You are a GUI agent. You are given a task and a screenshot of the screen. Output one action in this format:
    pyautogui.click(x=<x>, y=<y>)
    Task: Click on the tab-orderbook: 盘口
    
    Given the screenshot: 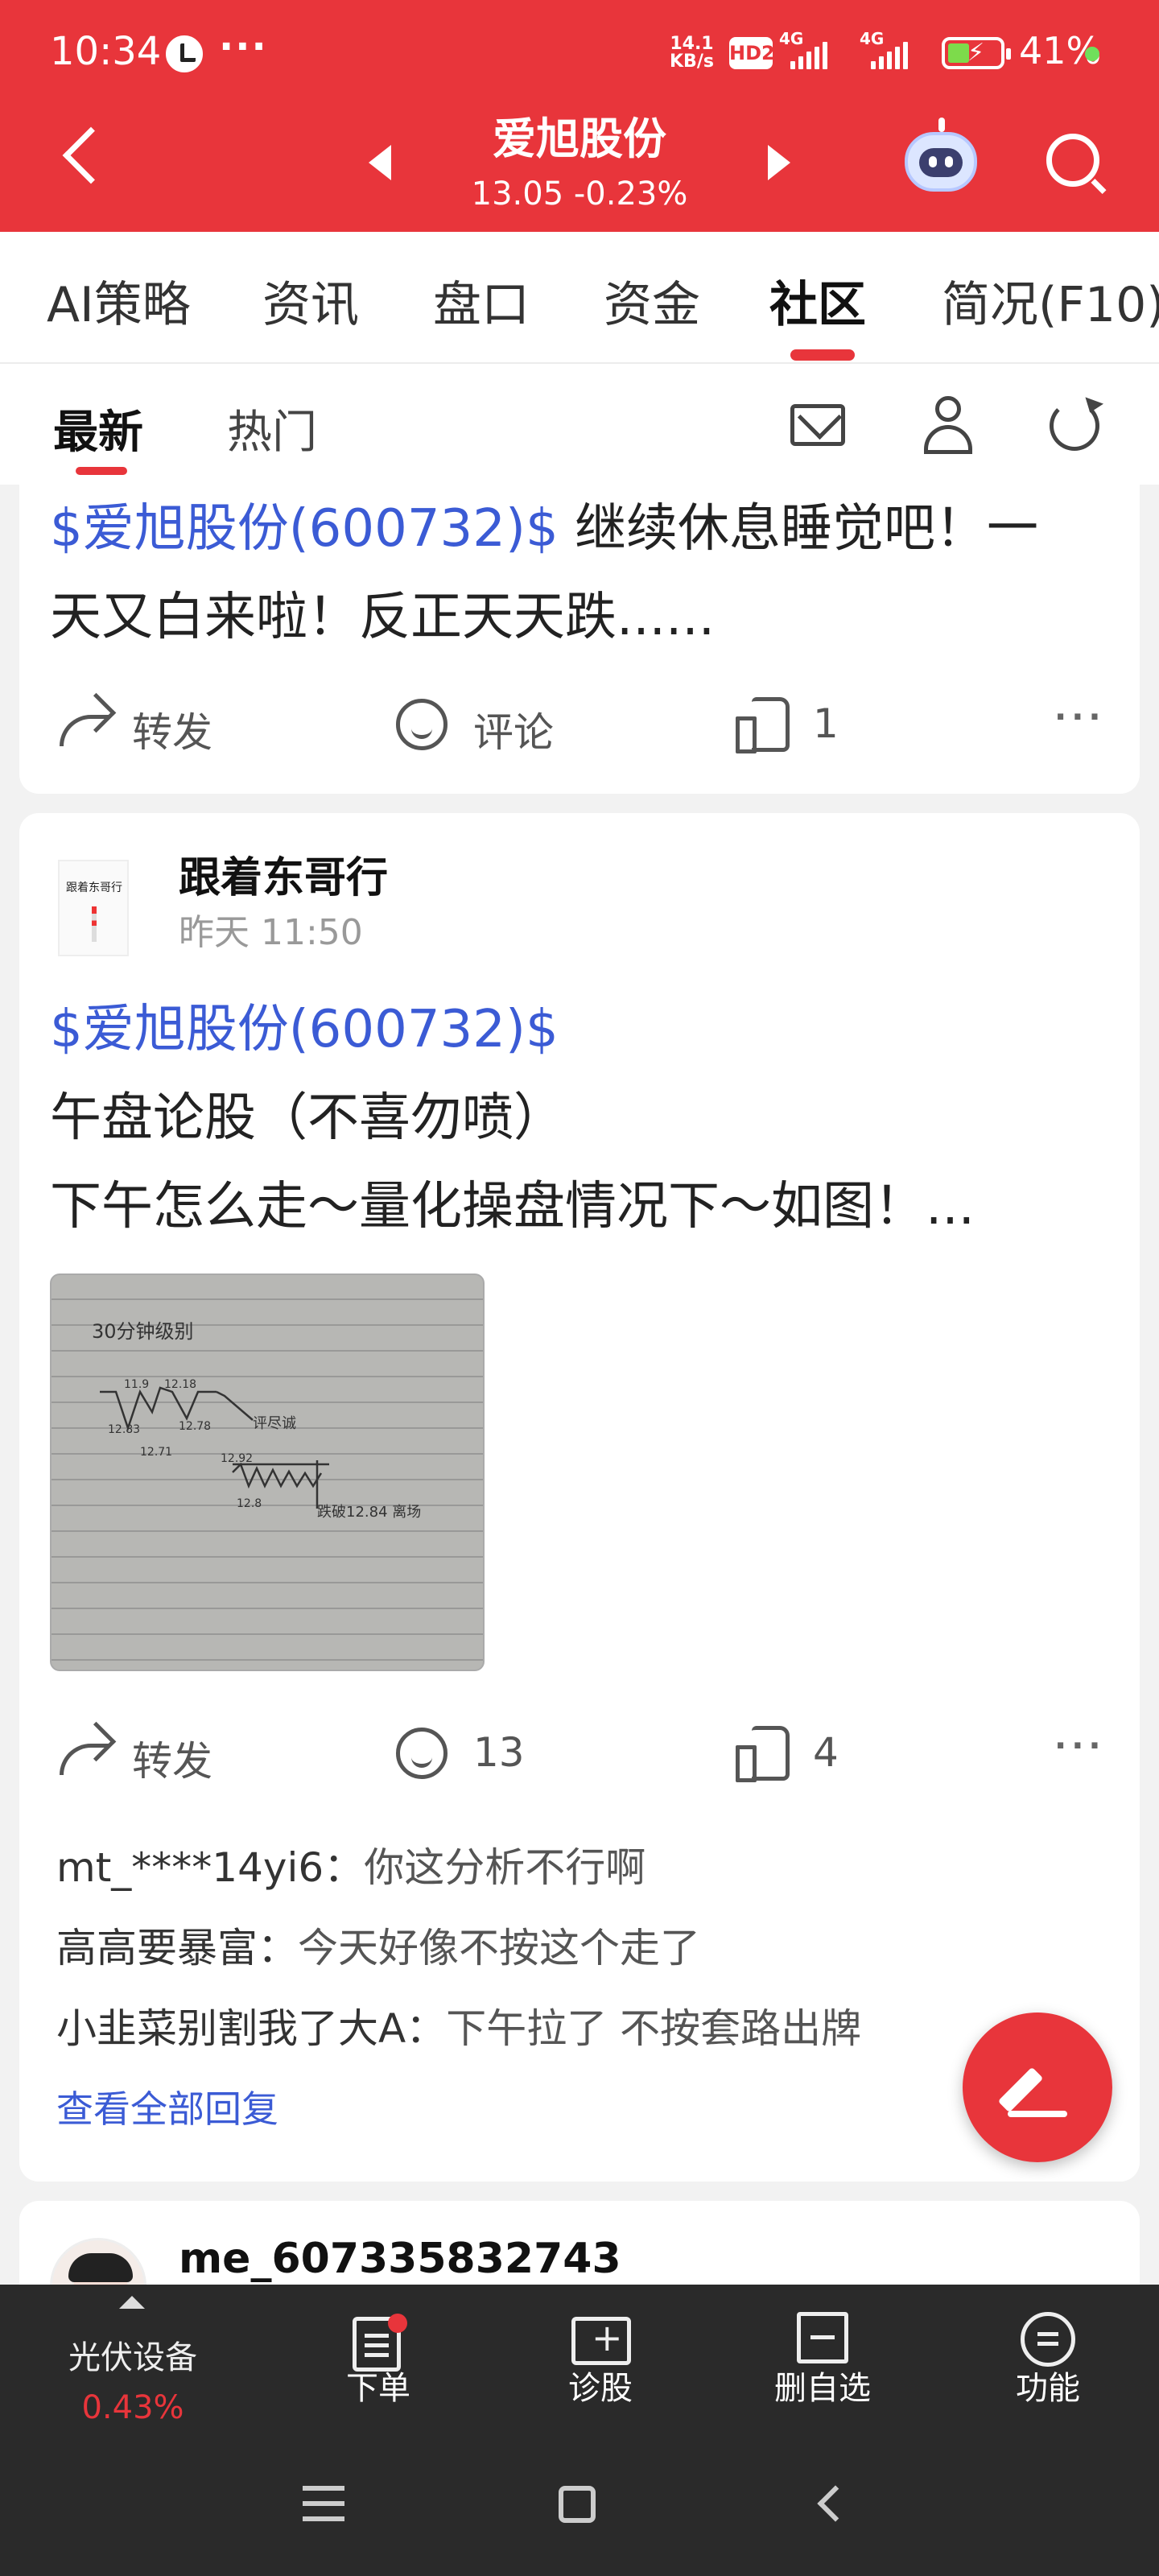 What is the action you would take?
    pyautogui.click(x=481, y=301)
    